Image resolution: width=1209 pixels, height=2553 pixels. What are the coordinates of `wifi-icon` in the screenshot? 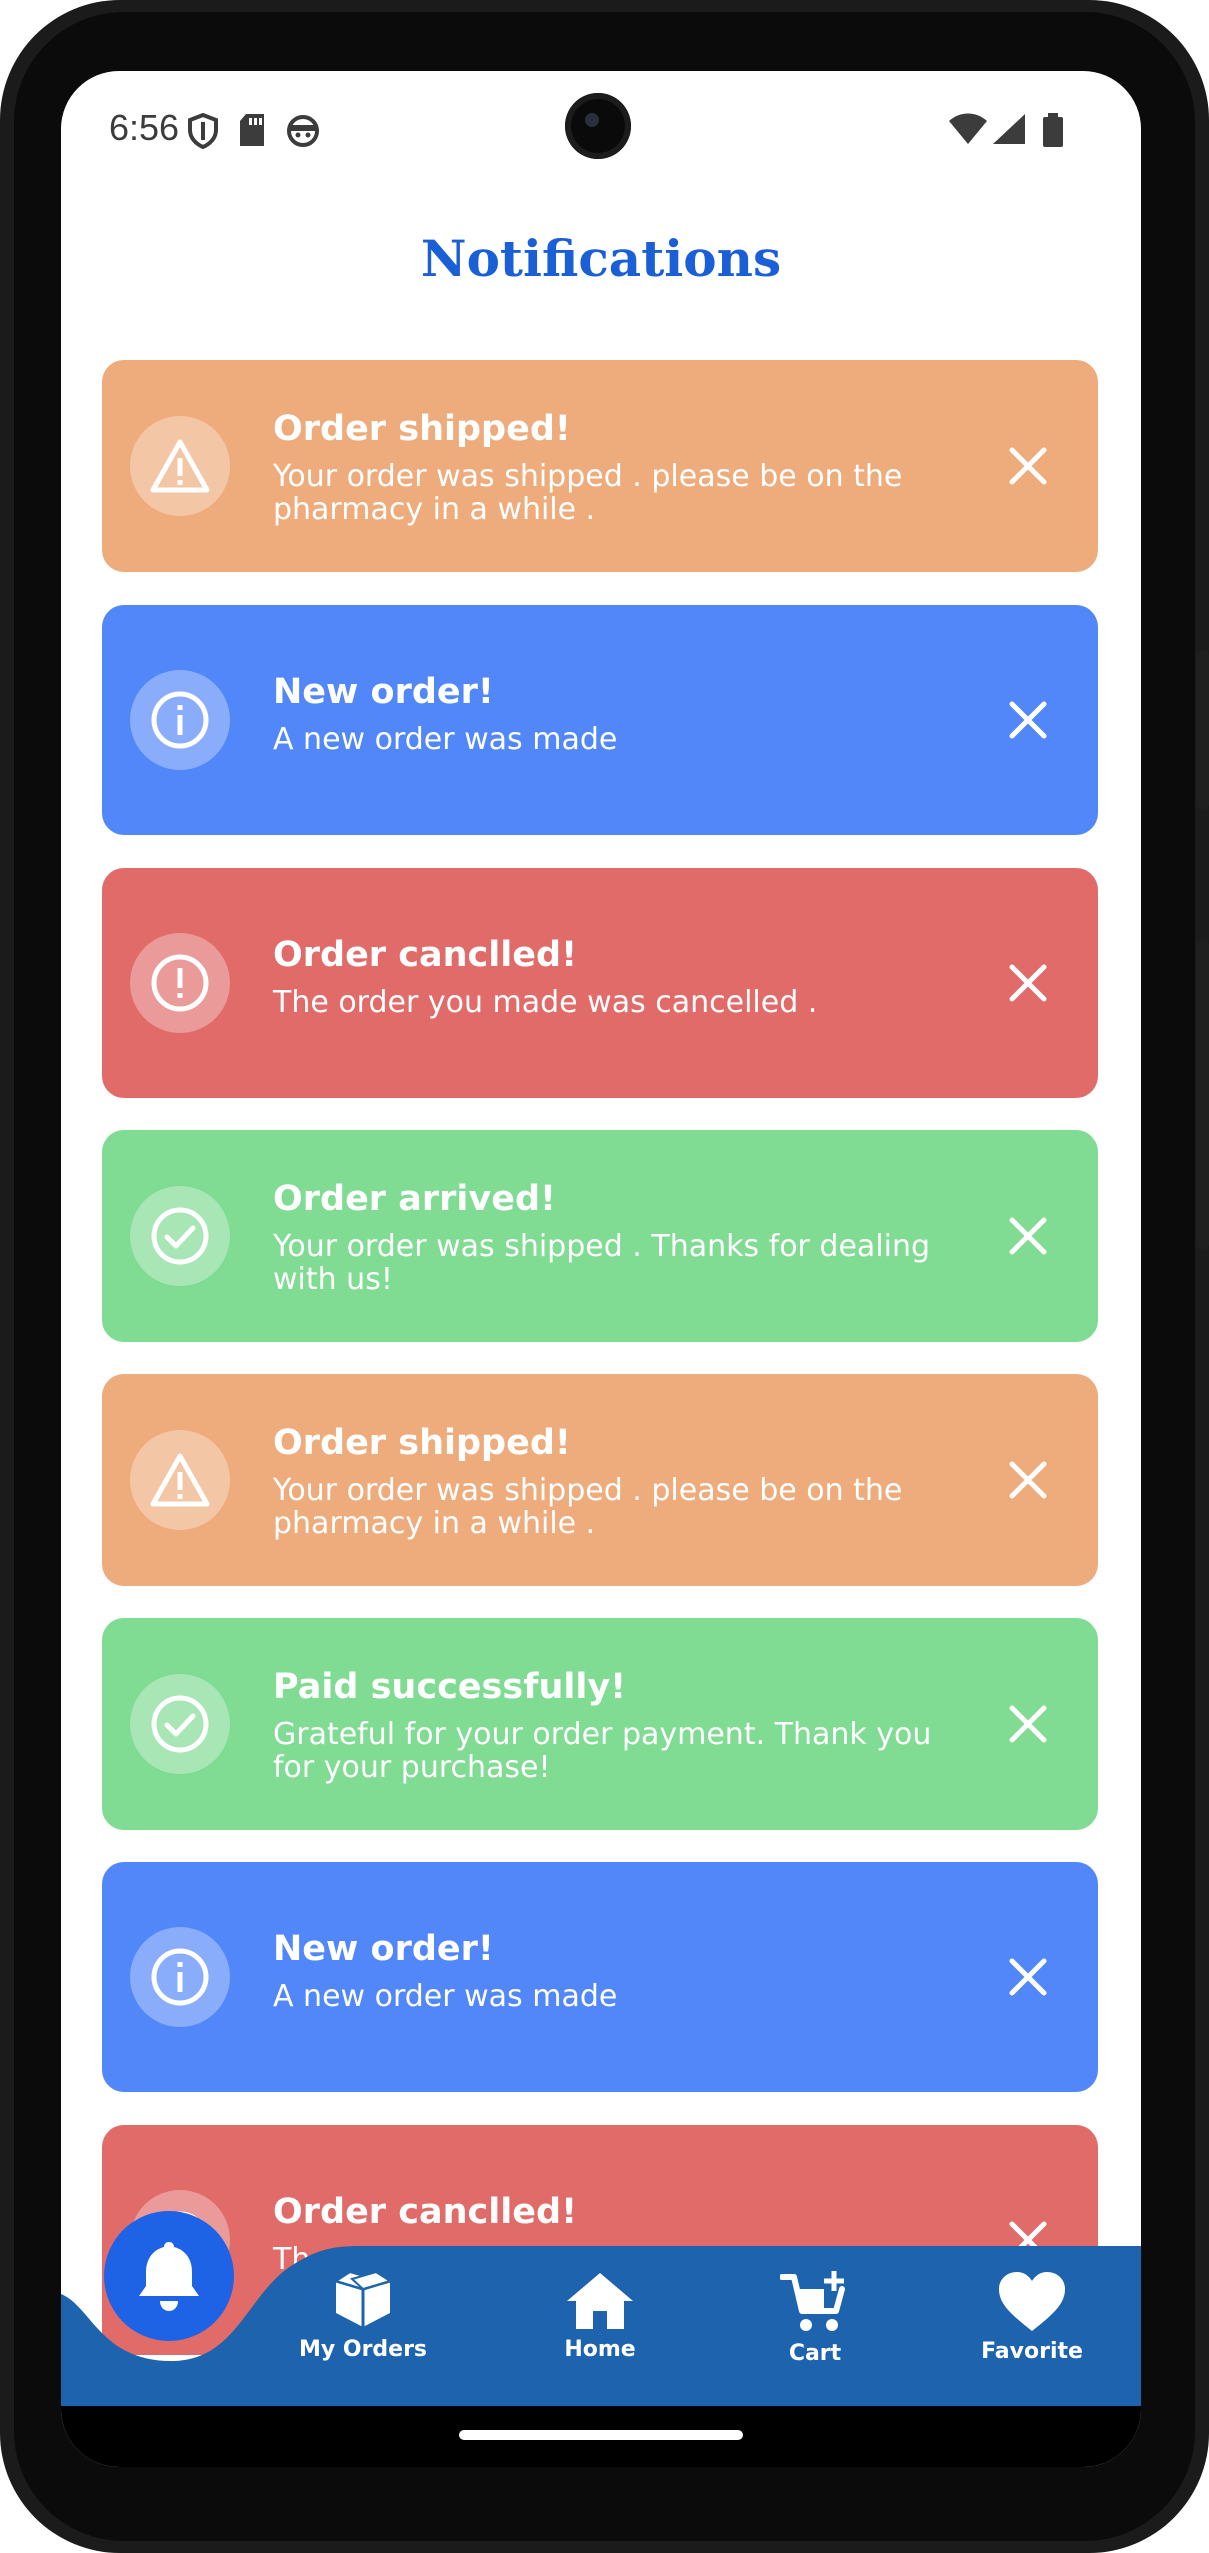 It's located at (968, 131).